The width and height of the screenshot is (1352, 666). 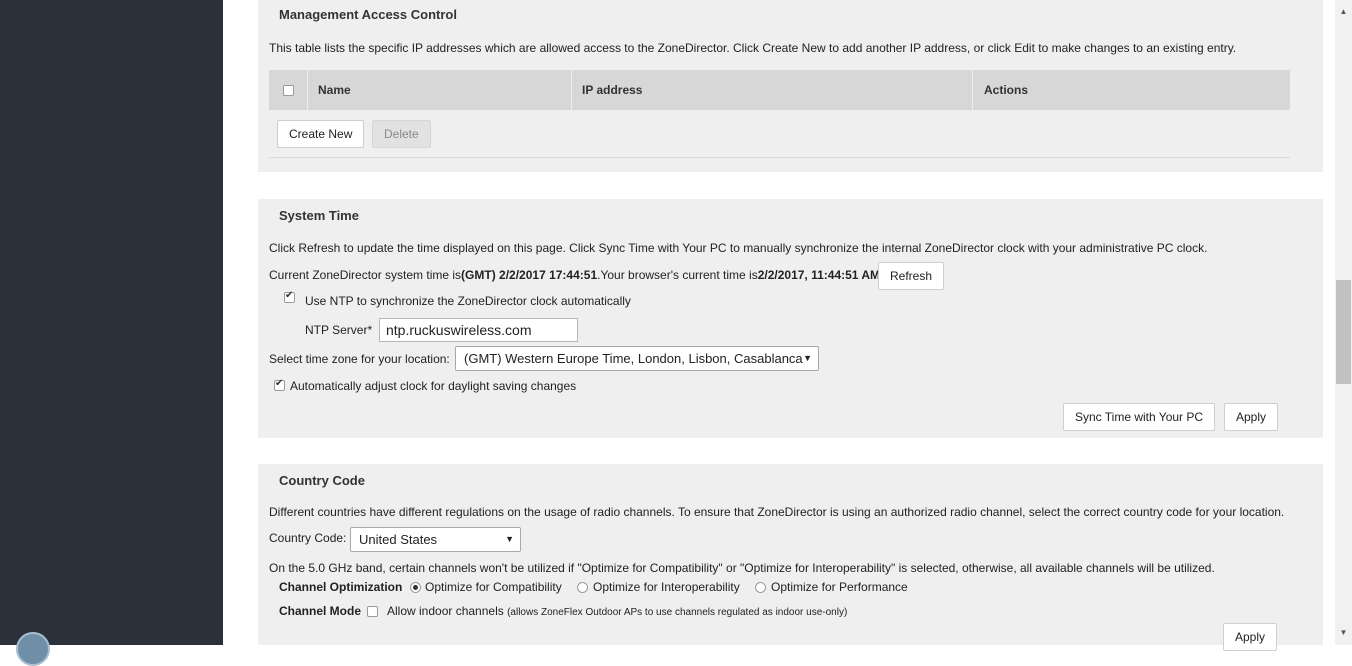 I want to click on scroll-up-arrow-icon: ▲, so click(x=1343, y=11).